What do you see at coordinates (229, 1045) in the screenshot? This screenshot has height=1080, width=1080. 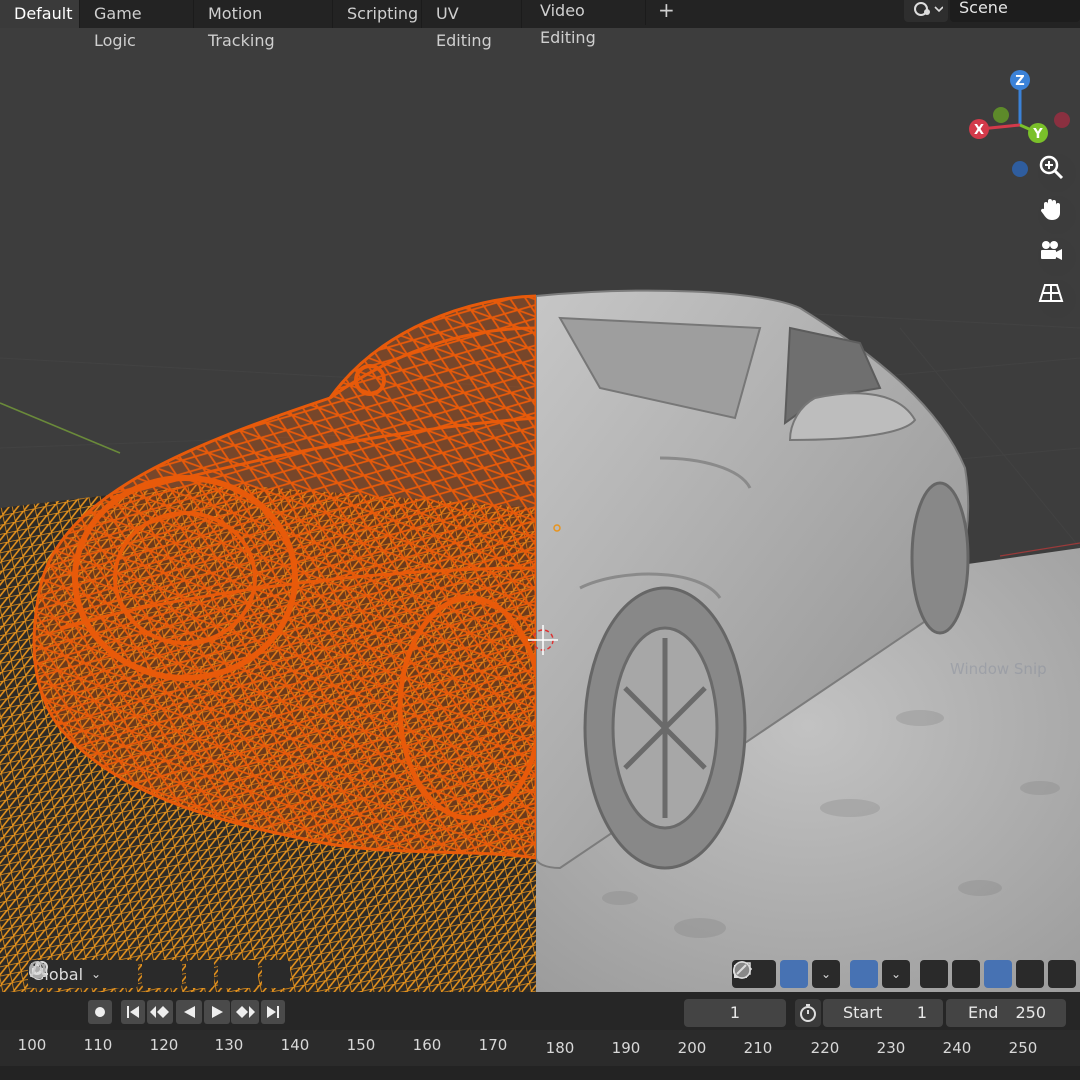 I see `frame-tick: 130` at bounding box center [229, 1045].